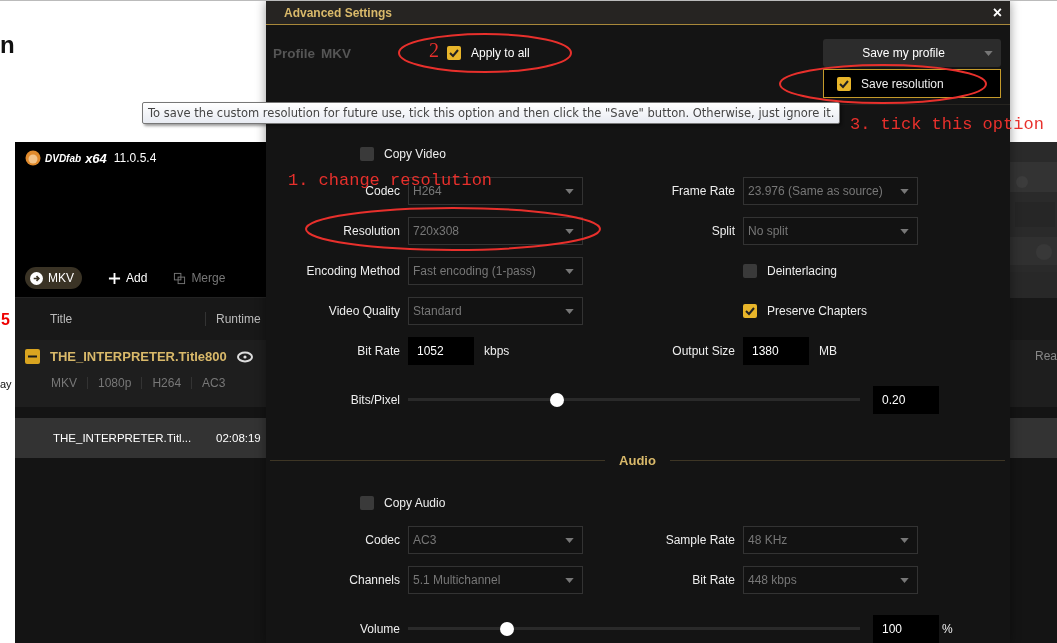  Describe the element at coordinates (238, 319) in the screenshot. I see `column-header: Runtime` at that location.